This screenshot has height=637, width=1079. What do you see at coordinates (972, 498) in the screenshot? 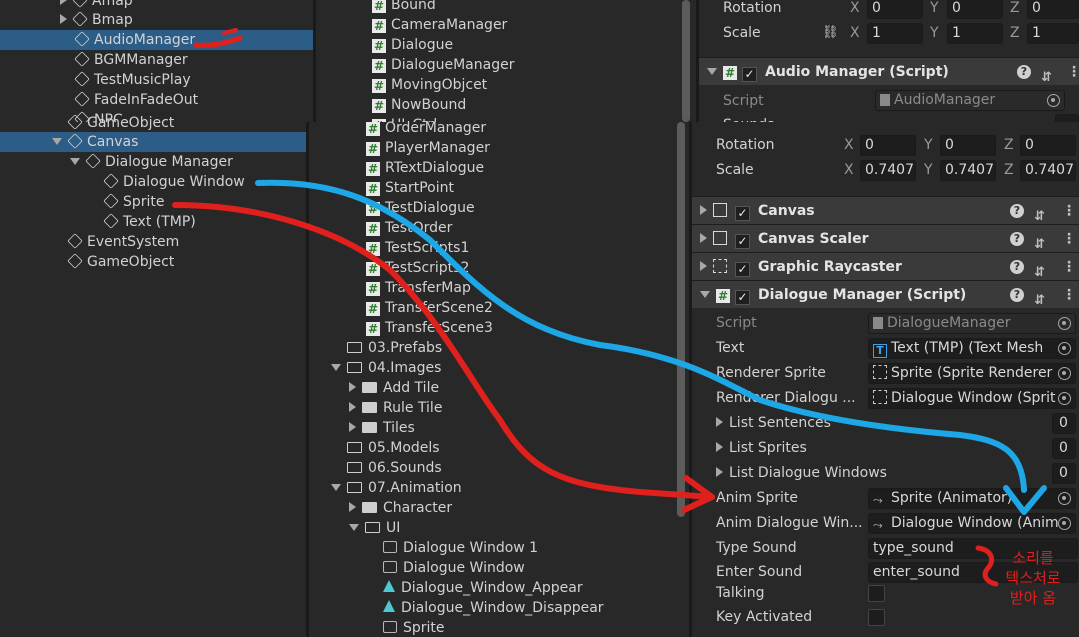
I see `anim-sprite-field: ⤳ Sprite (Animator)` at bounding box center [972, 498].